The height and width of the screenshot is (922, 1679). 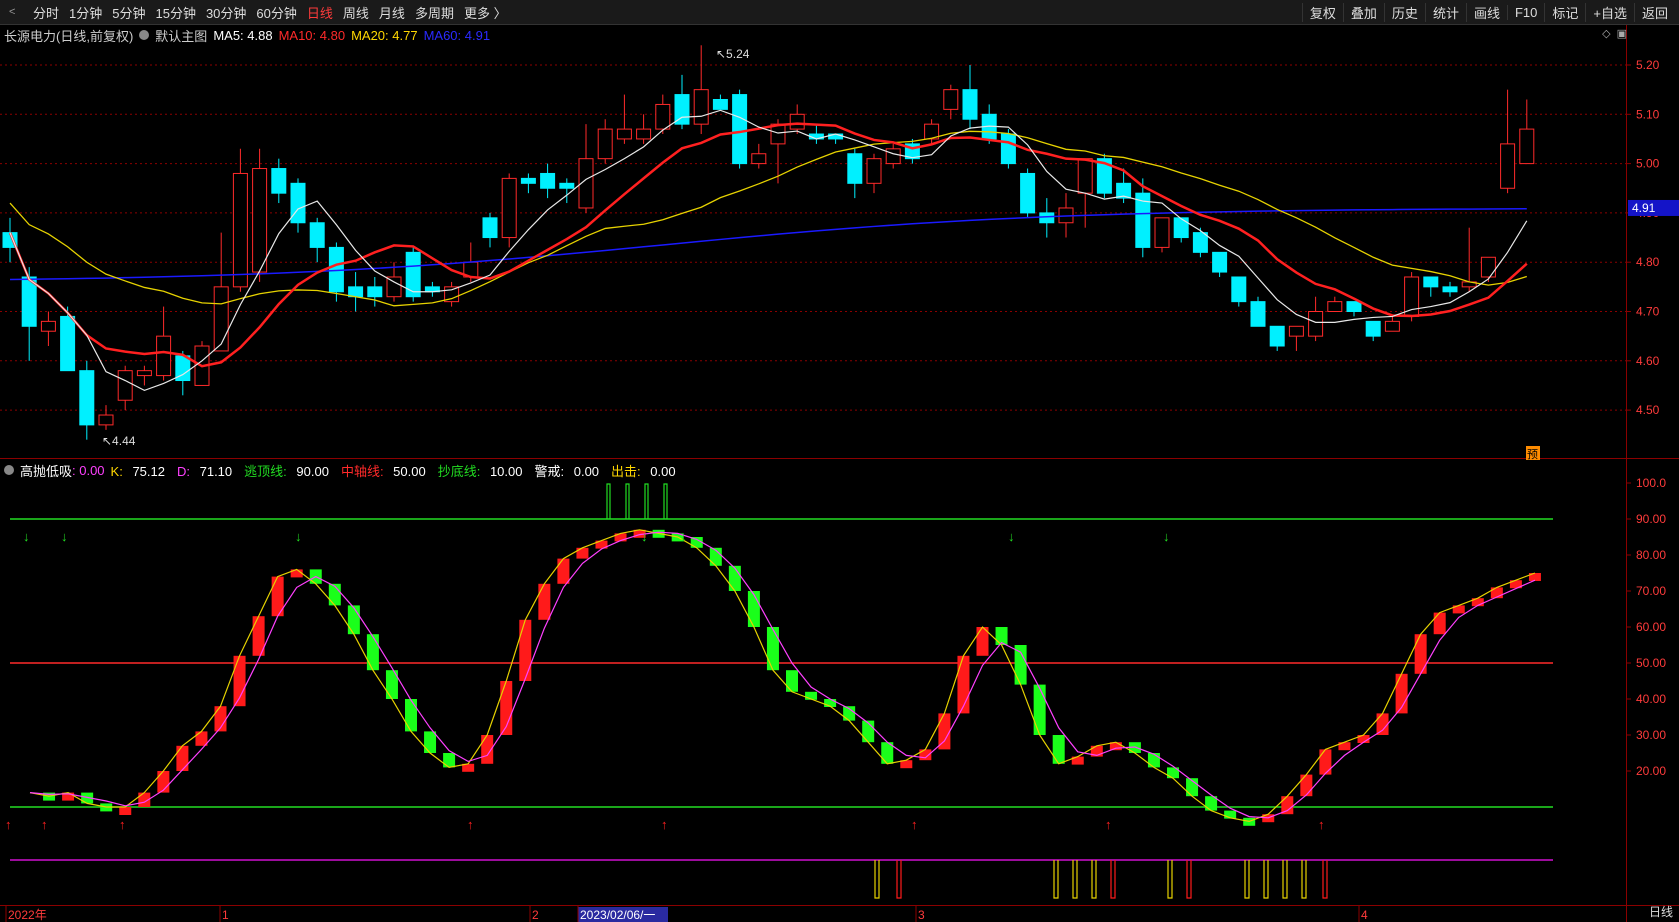 I want to click on period-tab-5: 60分钟, so click(x=276, y=12).